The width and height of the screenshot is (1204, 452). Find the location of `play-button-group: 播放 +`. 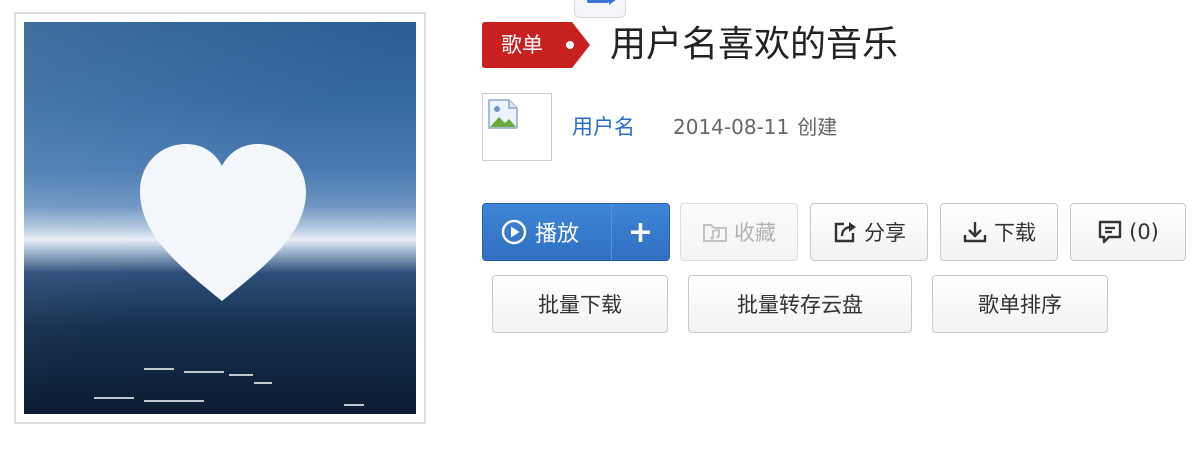

play-button-group: 播放 + is located at coordinates (576, 232).